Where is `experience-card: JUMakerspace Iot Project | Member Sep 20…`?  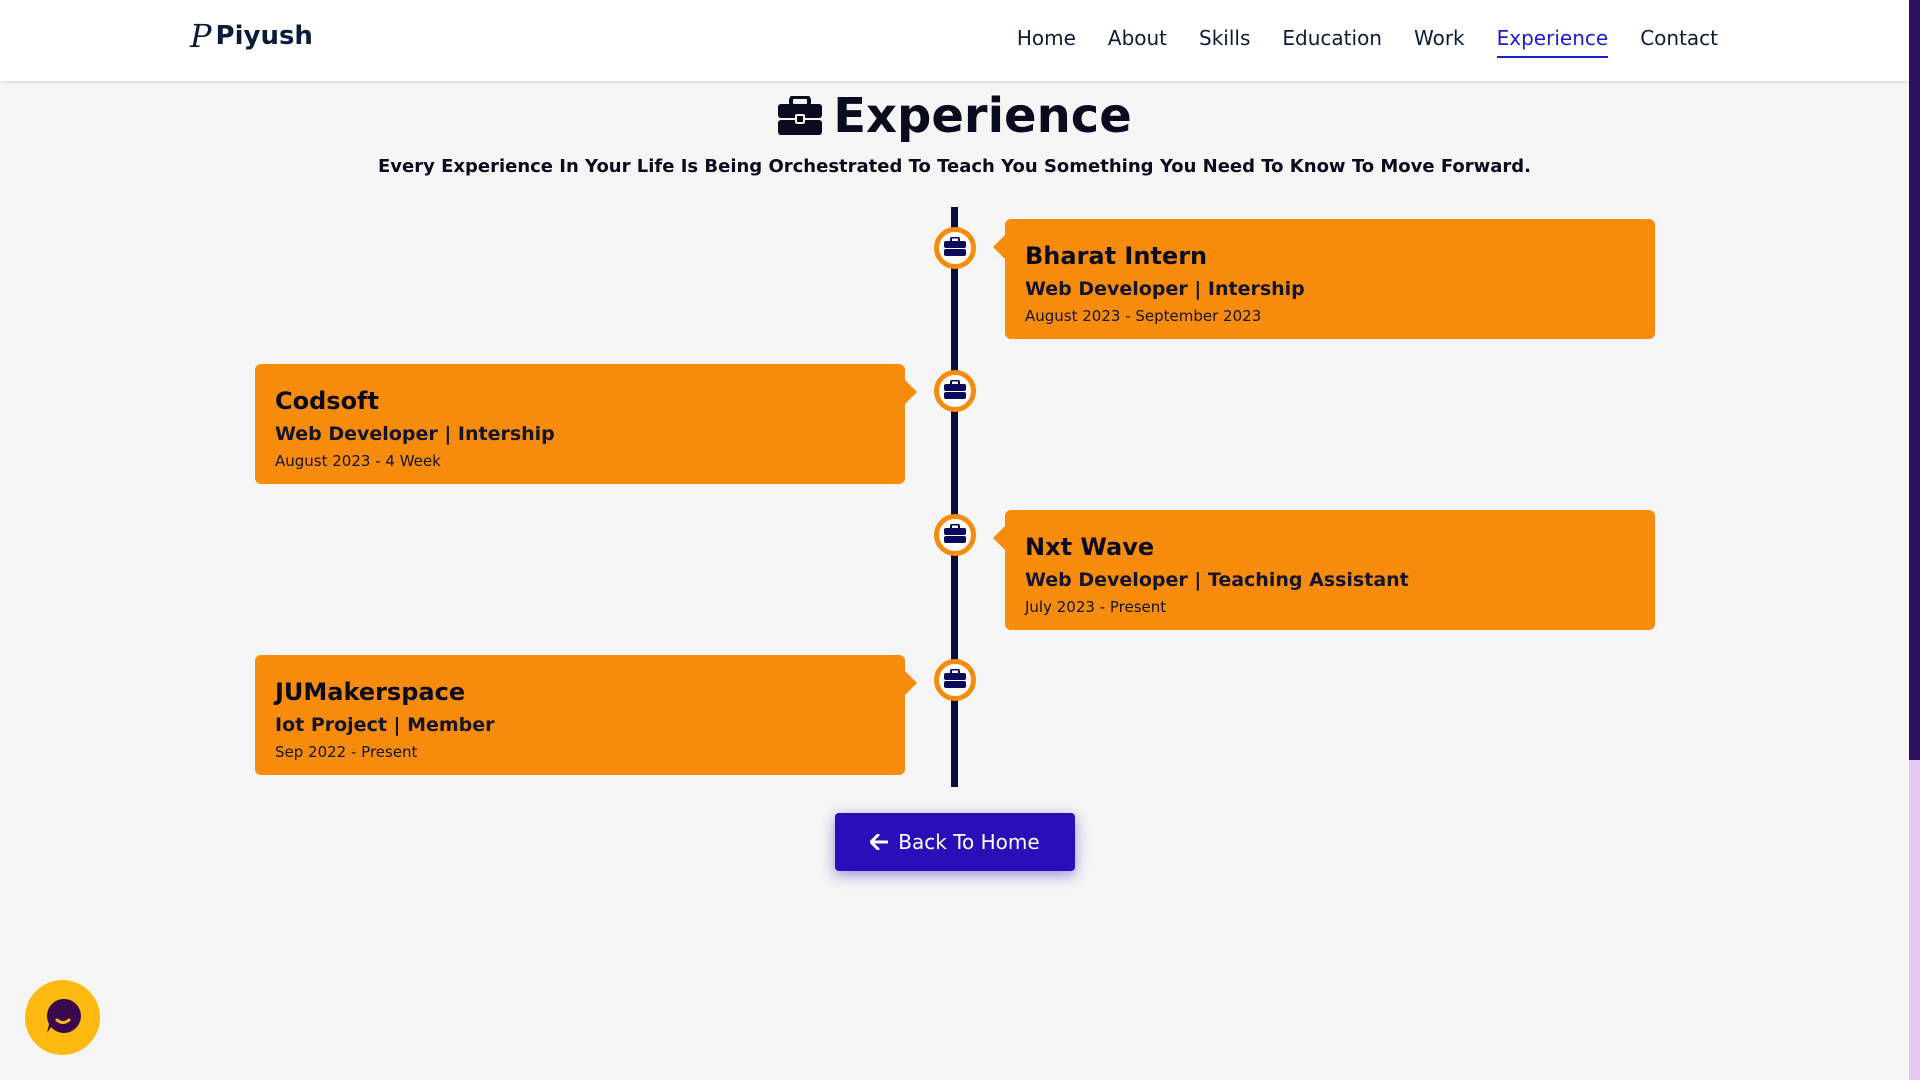
experience-card: JUMakerspace Iot Project | Member Sep 20… is located at coordinates (586, 715).